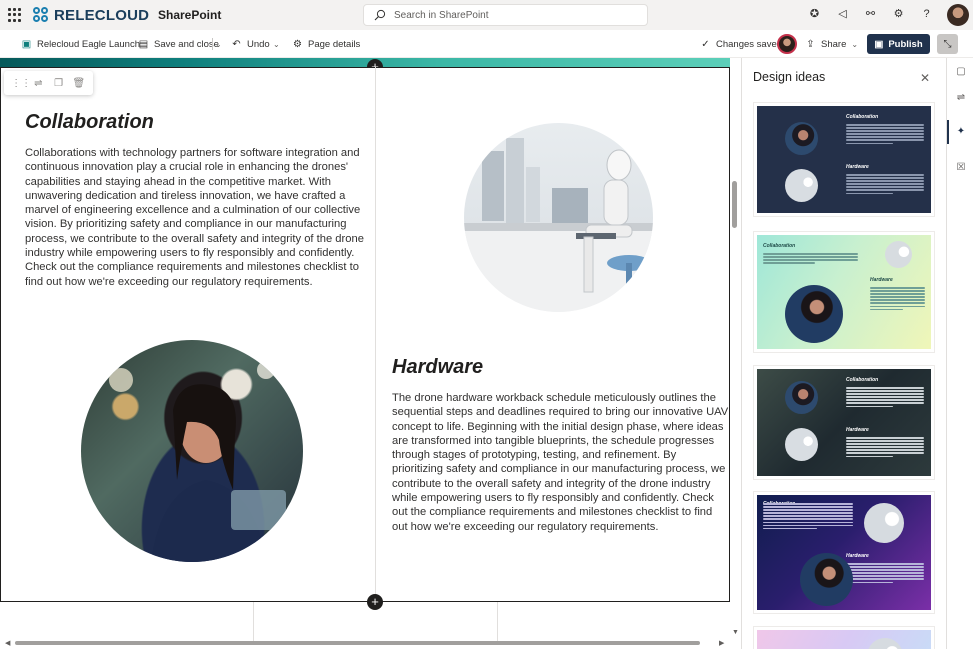 The image size is (973, 649). Describe the element at coordinates (905, 44) in the screenshot. I see `publish-label: Publish` at that location.